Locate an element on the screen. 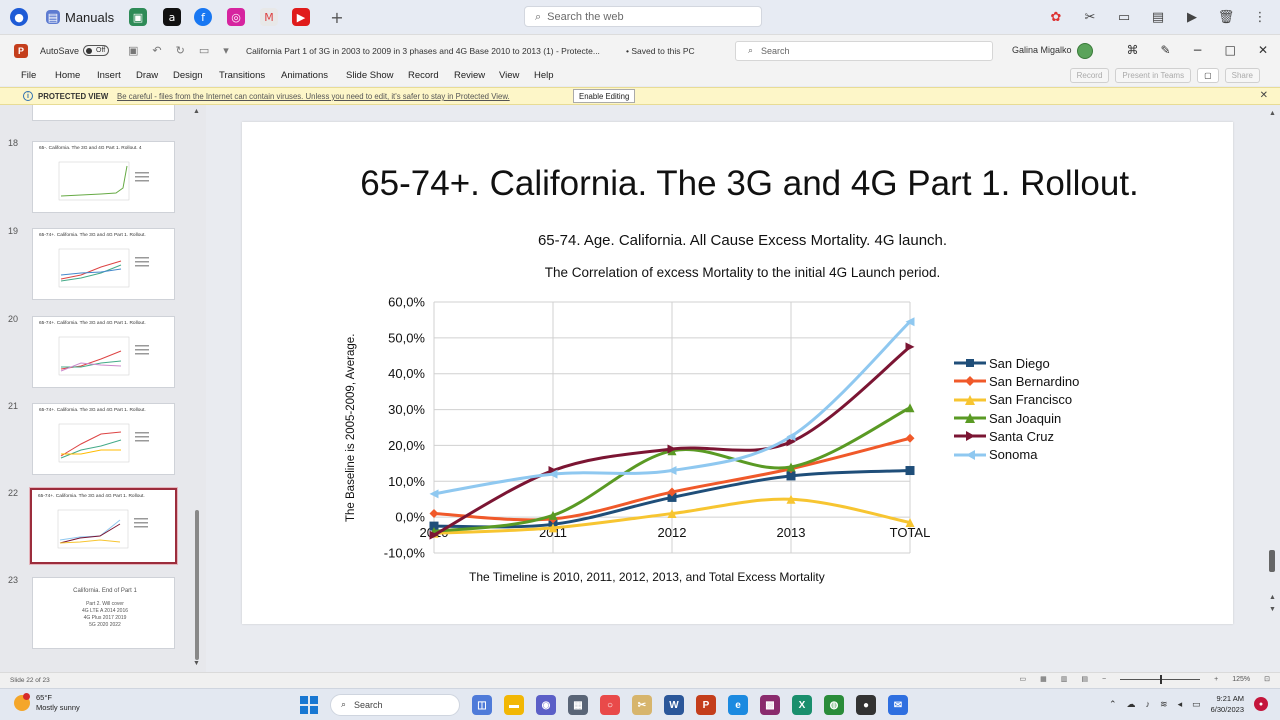 Image resolution: width=1280 pixels, height=720 pixels. photos-icon: ▩ is located at coordinates (770, 705).